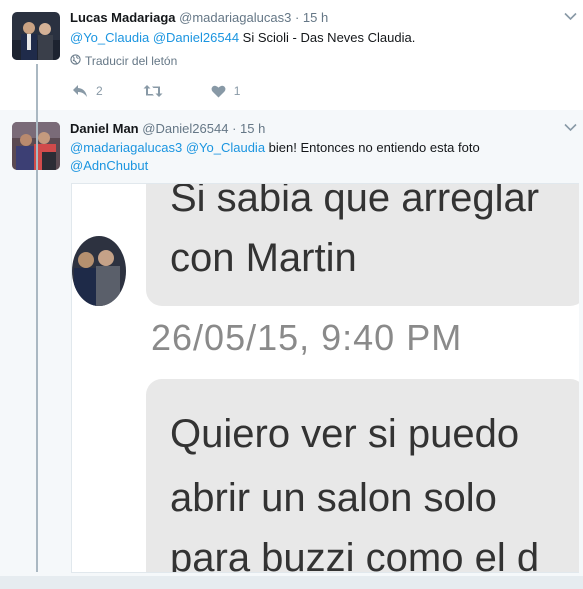  I want to click on username: @madariagalucas3, so click(235, 17).